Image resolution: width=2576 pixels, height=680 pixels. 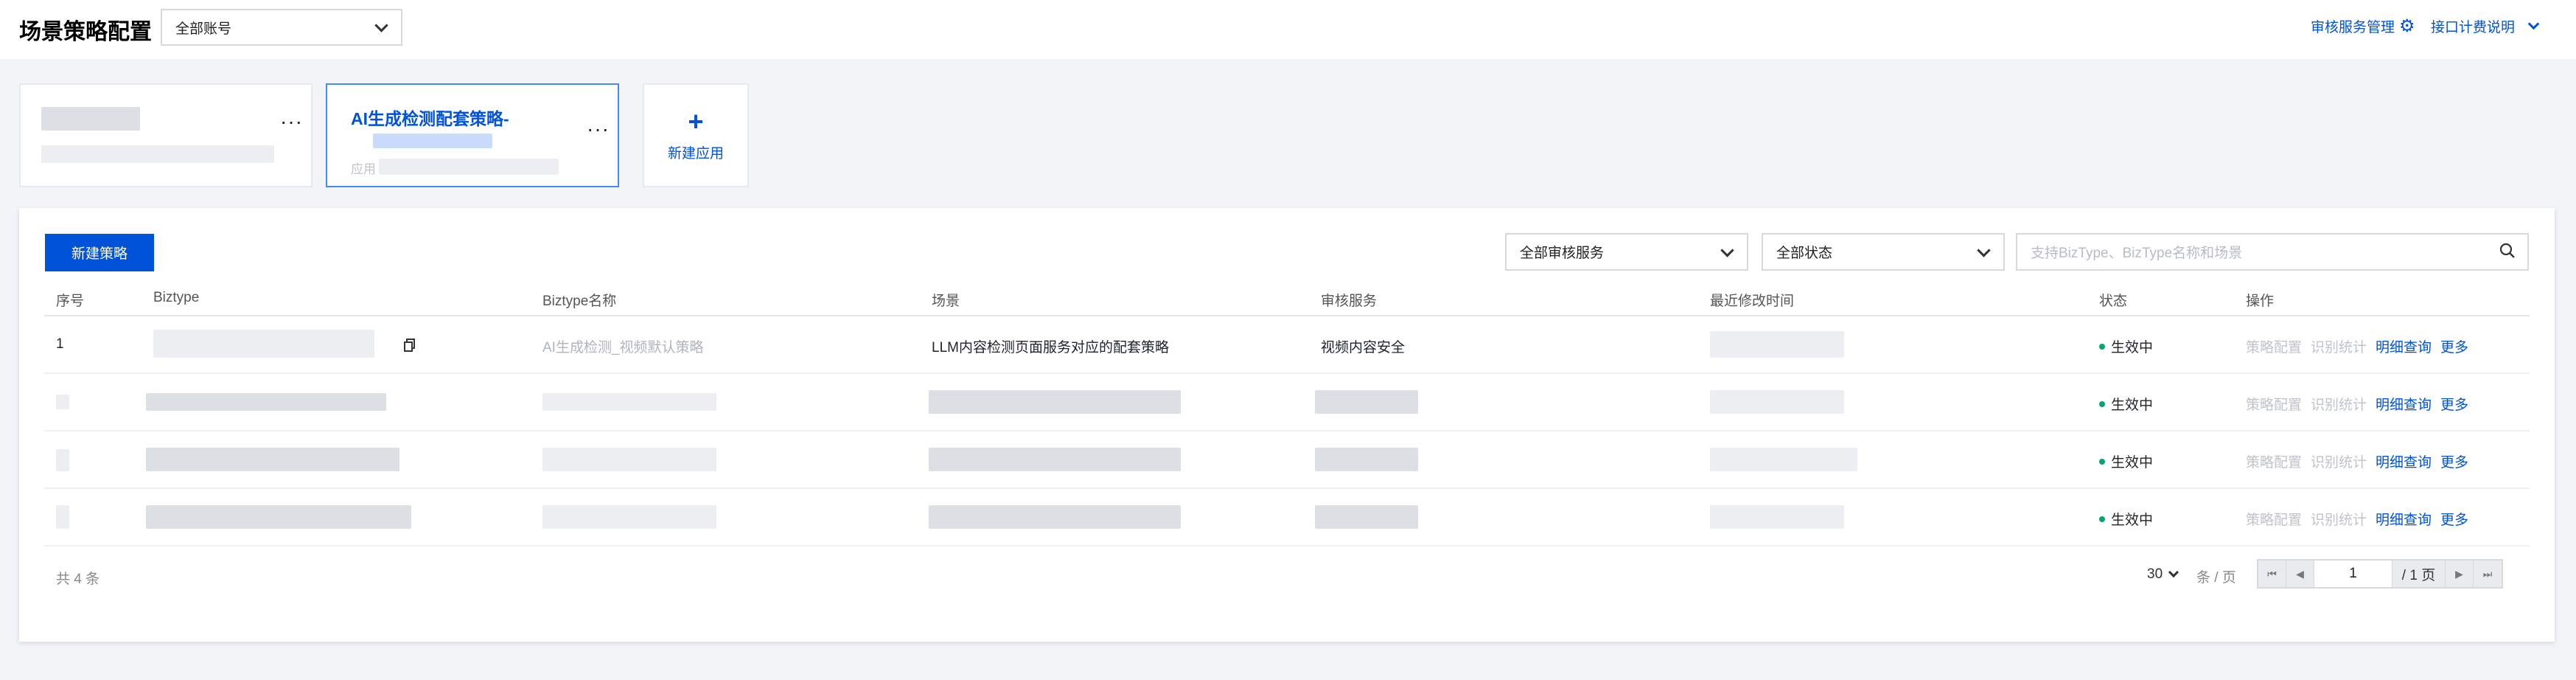 What do you see at coordinates (90, 119) in the screenshot?
I see `redacted-title` at bounding box center [90, 119].